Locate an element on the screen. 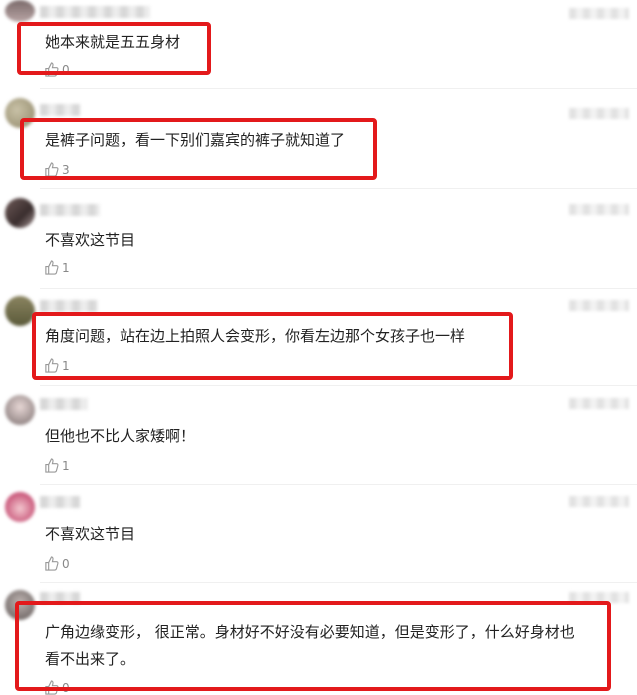 The height and width of the screenshot is (695, 637). comment-text: 但他也不比人家矮啊！ is located at coordinates (120, 436).